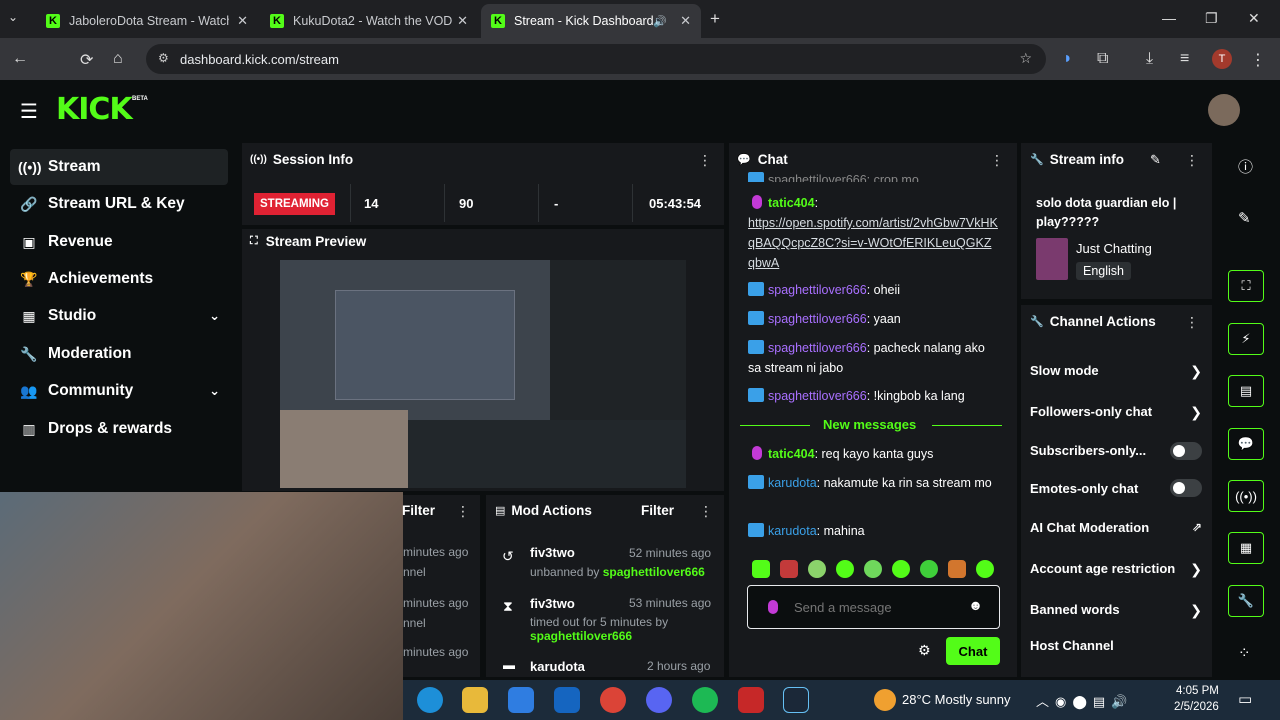  Describe the element at coordinates (973, 651) in the screenshot. I see `chat-send-button: Chat` at that location.